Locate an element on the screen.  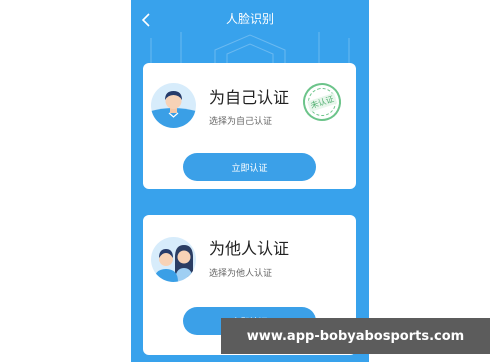
page-title: 人脸识别 is located at coordinates (249, 19).